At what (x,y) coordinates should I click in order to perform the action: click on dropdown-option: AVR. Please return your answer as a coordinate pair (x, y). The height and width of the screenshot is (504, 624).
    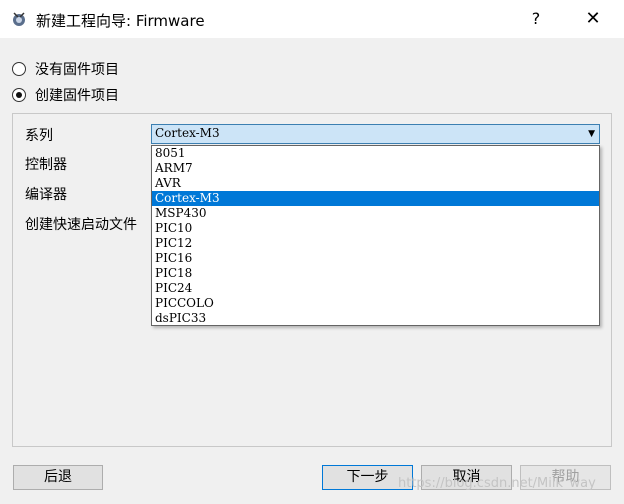
    Looking at the image, I should click on (375, 183).